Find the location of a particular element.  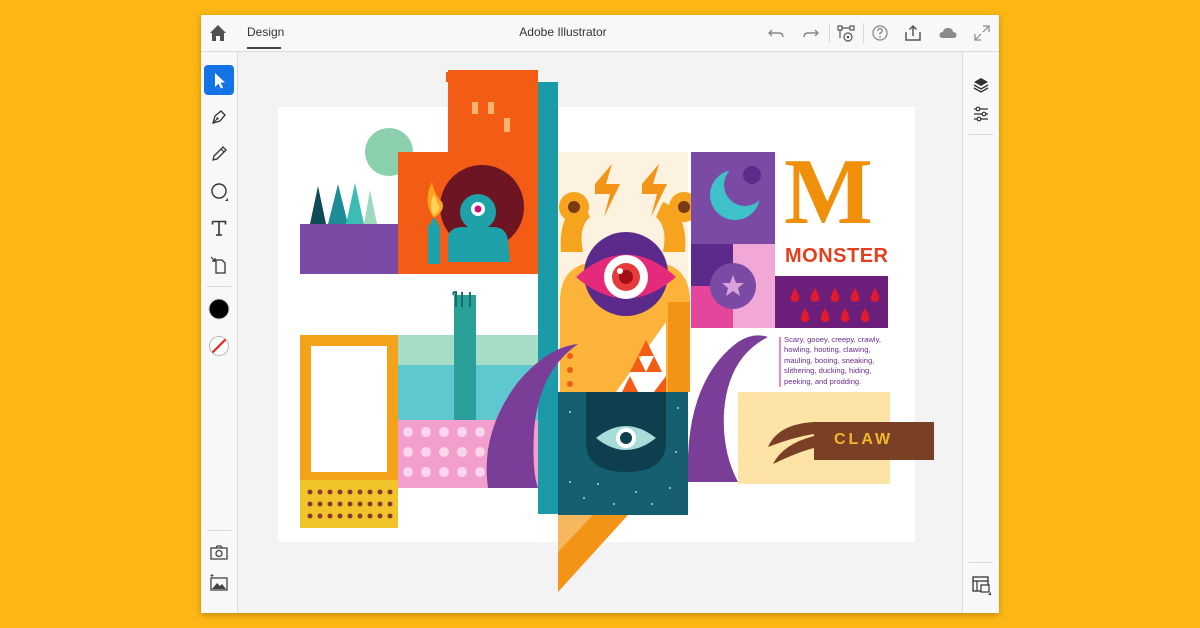

purple-ground-shape is located at coordinates (349, 249).